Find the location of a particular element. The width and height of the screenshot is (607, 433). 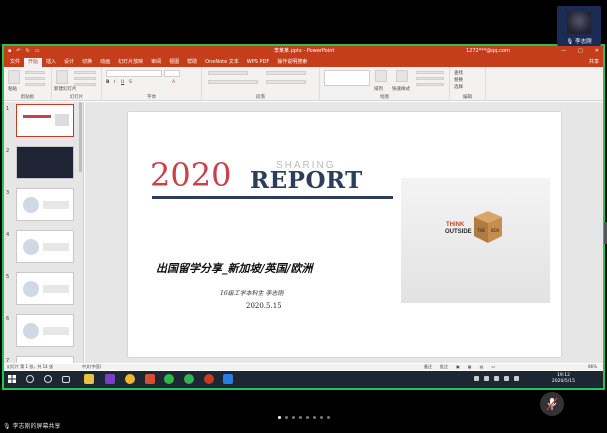

normal-view-icon: ▣ is located at coordinates (458, 367).